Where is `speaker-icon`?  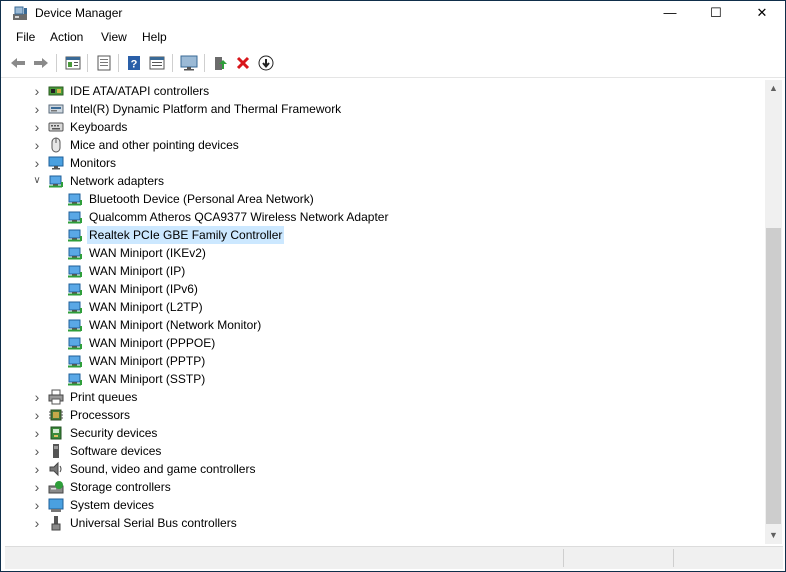
speaker-icon is located at coordinates (55, 469).